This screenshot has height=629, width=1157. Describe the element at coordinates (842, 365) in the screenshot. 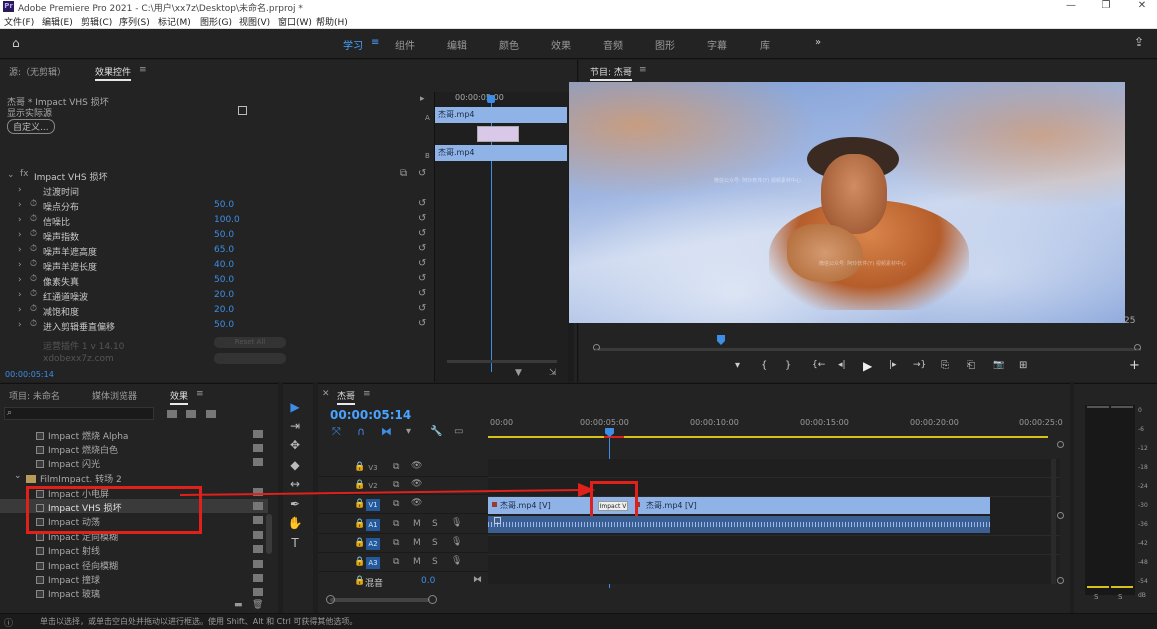

I see `step-back-icon: ◂|` at that location.